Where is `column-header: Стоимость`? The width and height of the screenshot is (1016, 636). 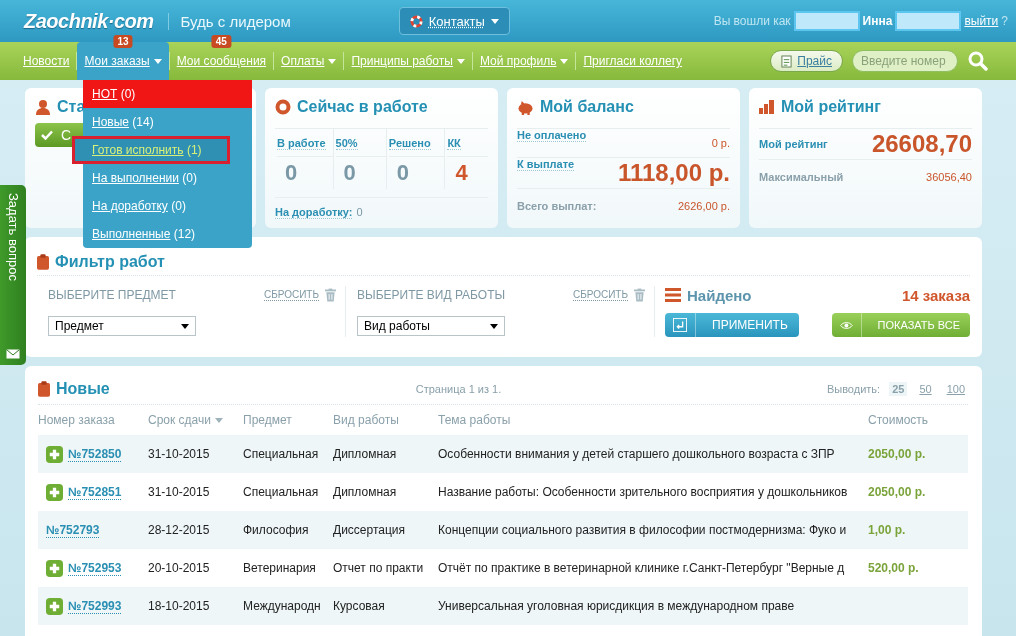
column-header: Стоимость is located at coordinates (899, 420).